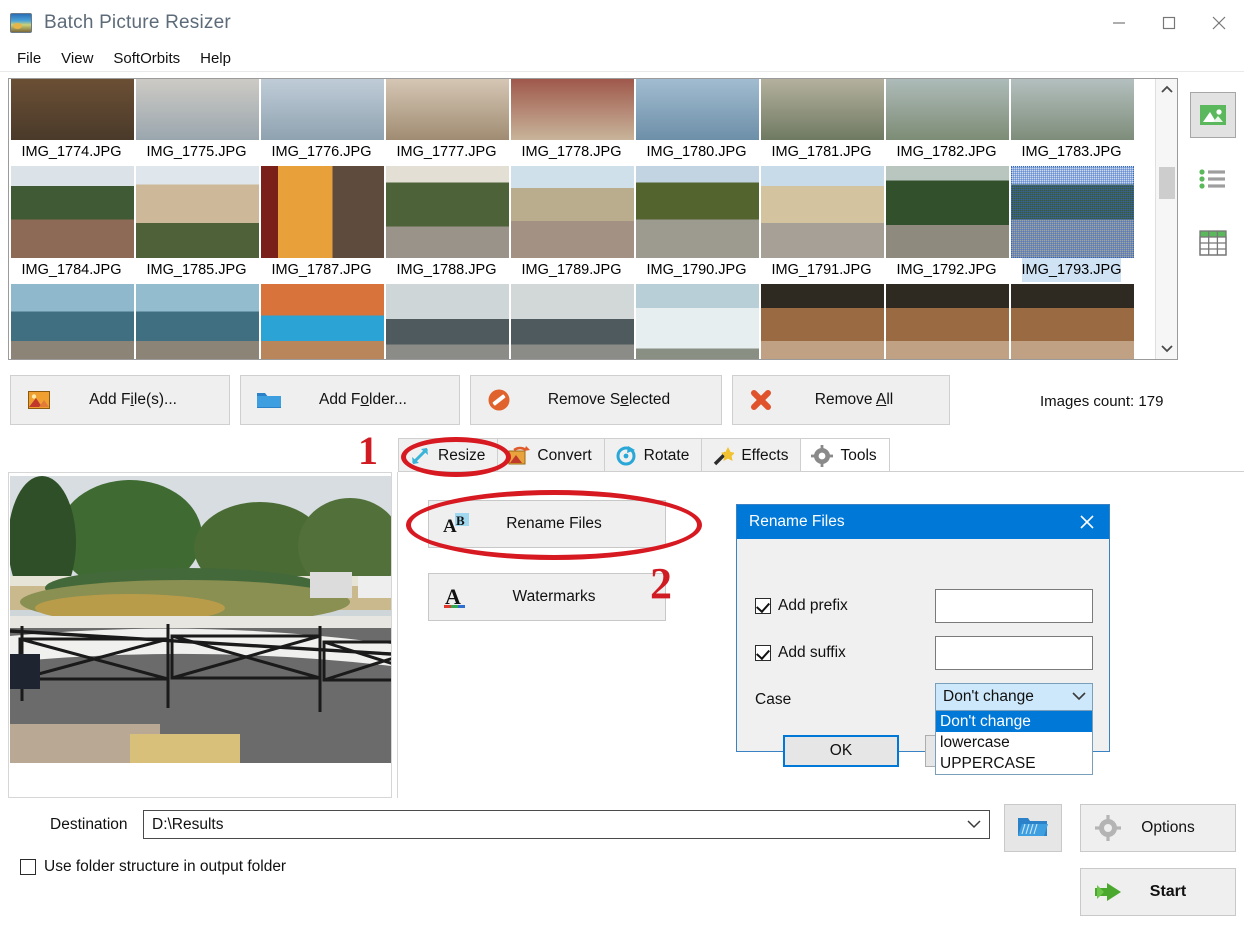 The height and width of the screenshot is (927, 1244). I want to click on thumbnail-item: IMG_1776.JPG, so click(321, 121).